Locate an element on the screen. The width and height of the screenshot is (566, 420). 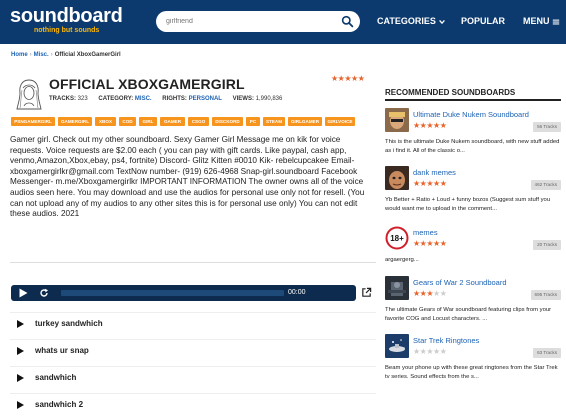
category-label: CATEGORY: is located at coordinates (116, 99).